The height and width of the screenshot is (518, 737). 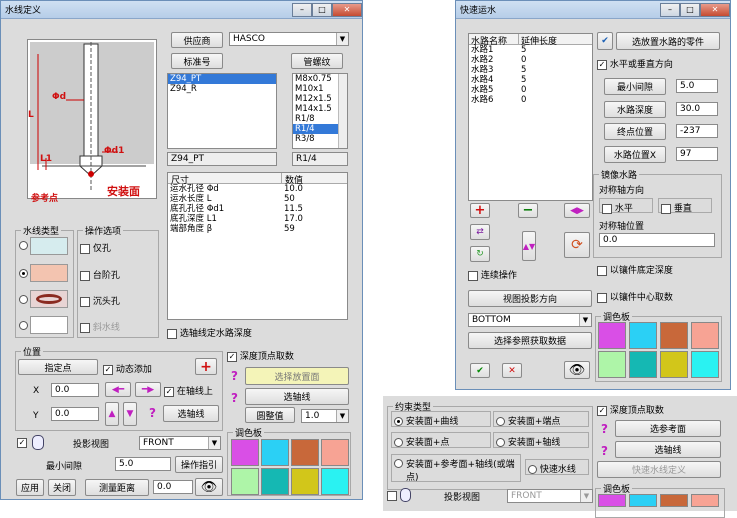 I want to click on end-position-input: -237, so click(x=697, y=131).